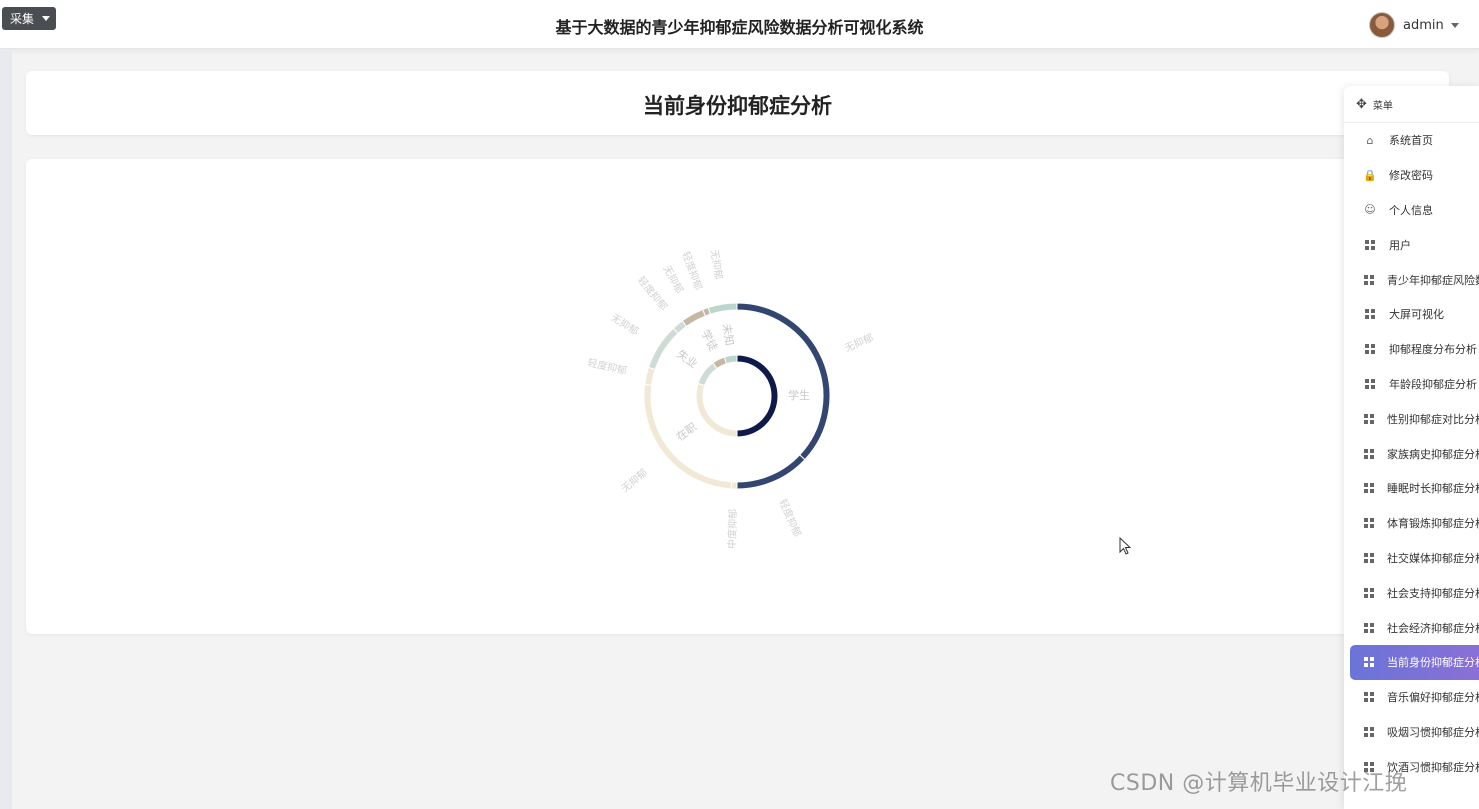  What do you see at coordinates (1433, 454) in the screenshot?
I see `menu-item-label: 家族病史抑郁症分析` at bounding box center [1433, 454].